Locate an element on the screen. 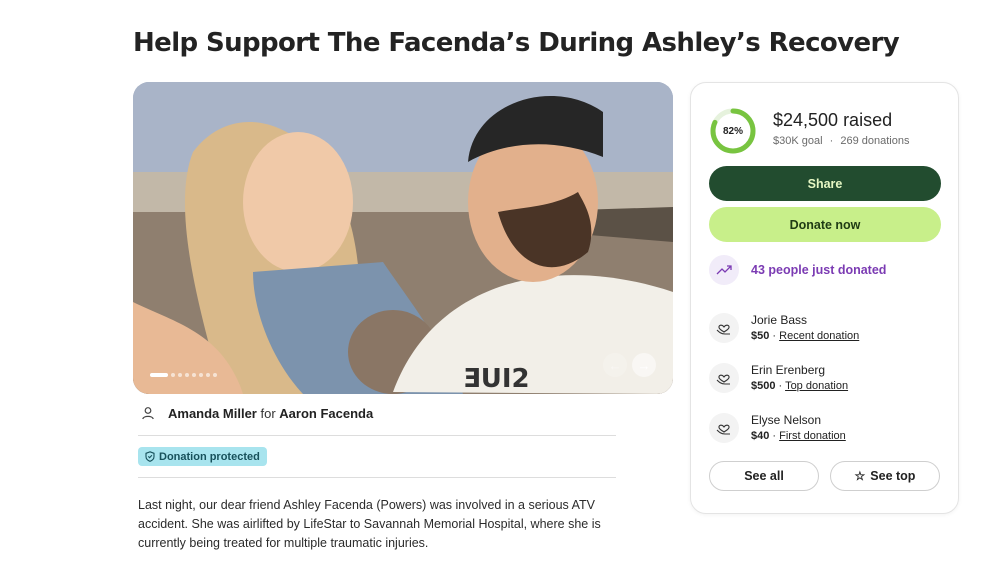 The width and height of the screenshot is (1000, 563). donation-count: 269 donations is located at coordinates (875, 141).